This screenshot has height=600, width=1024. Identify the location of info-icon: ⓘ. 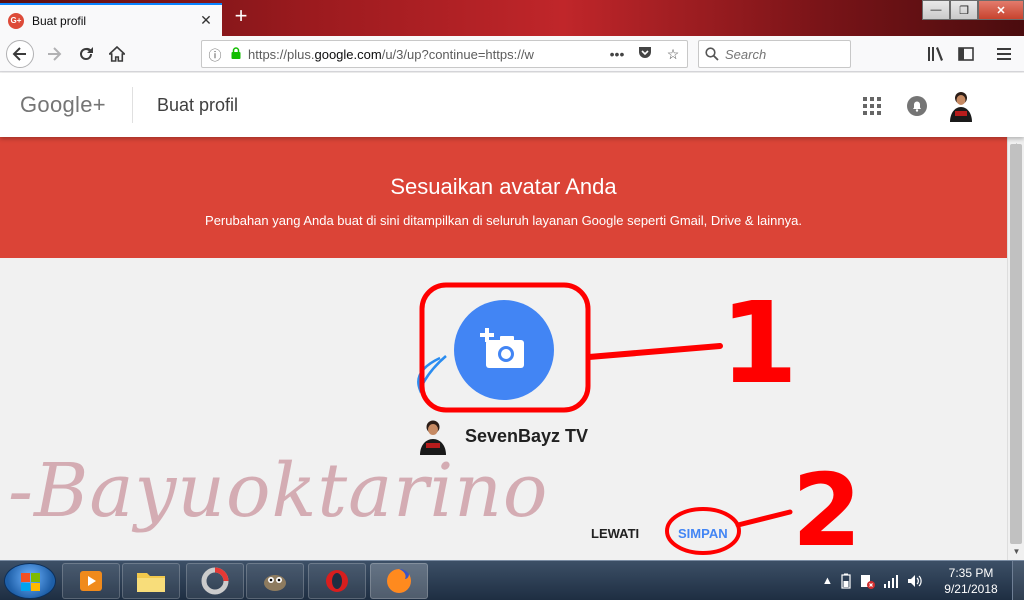
(215, 54).